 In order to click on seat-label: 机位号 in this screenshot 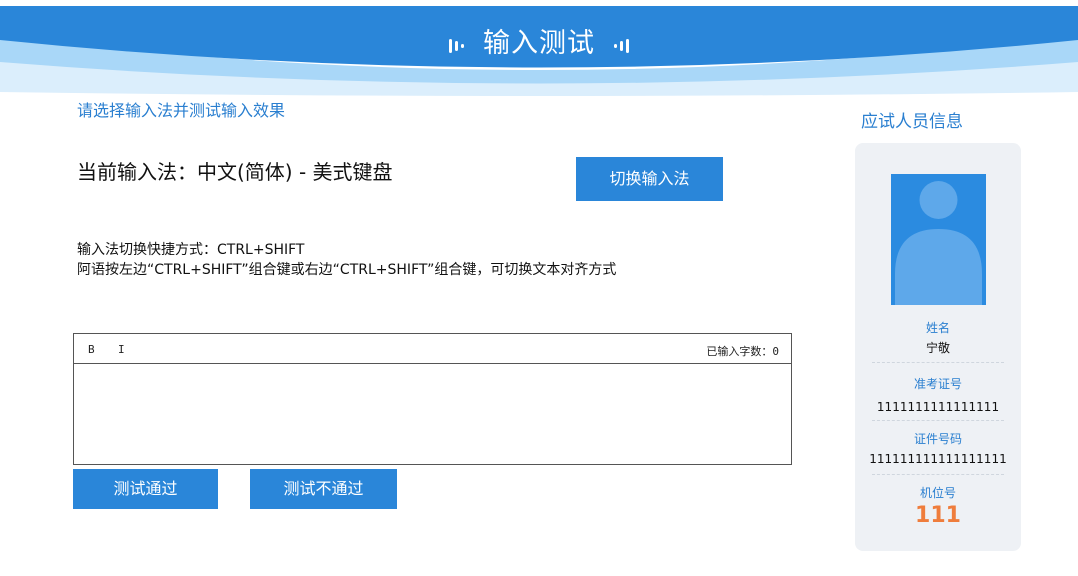, I will do `click(937, 493)`.